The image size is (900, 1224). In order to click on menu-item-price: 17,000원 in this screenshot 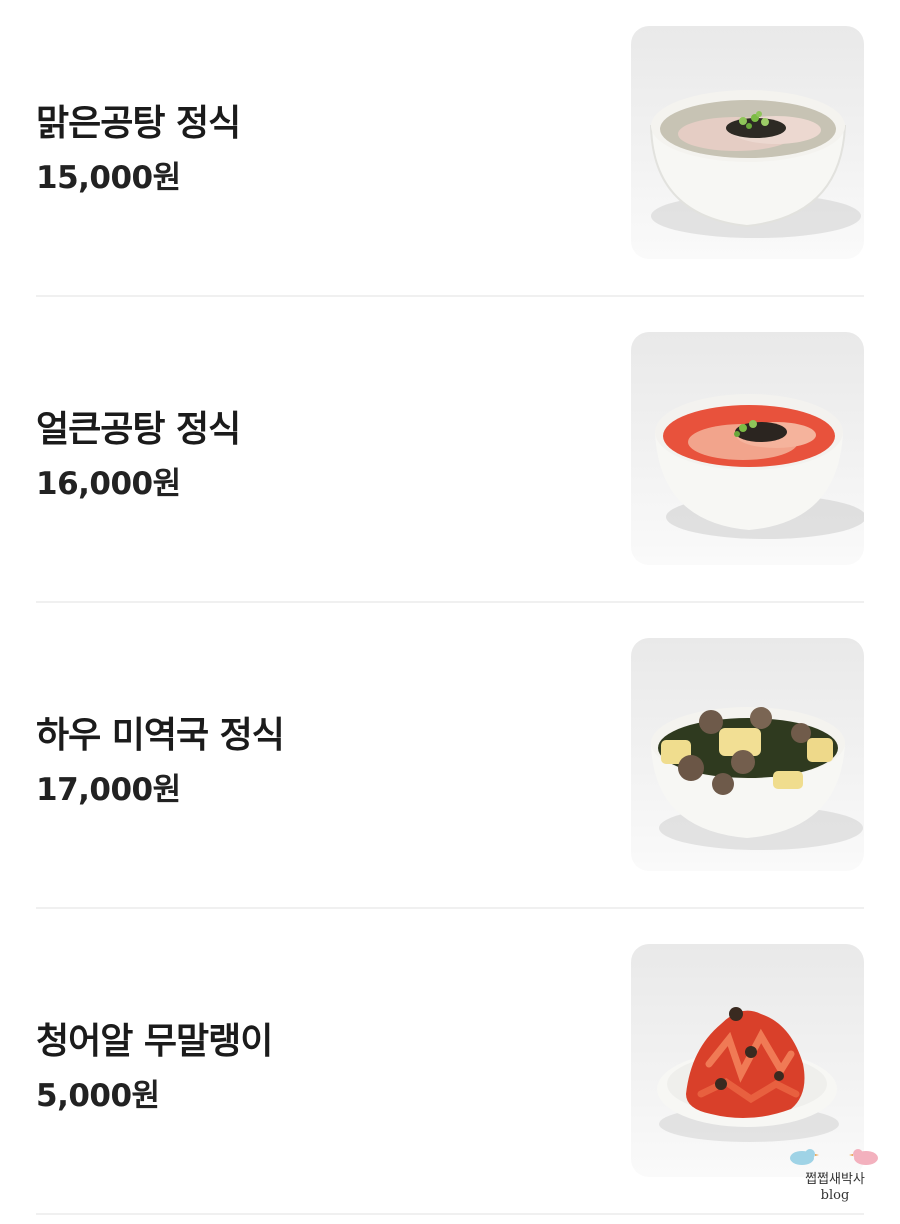, I will do `click(108, 790)`.